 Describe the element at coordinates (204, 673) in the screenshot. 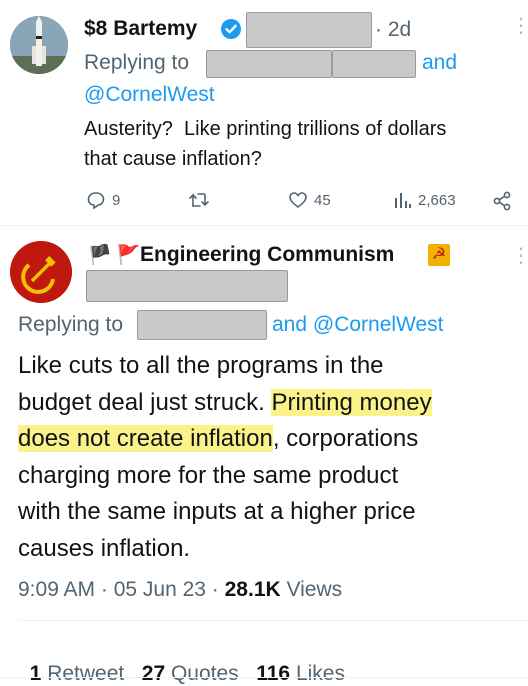

I see `quote-label: Quotes` at that location.